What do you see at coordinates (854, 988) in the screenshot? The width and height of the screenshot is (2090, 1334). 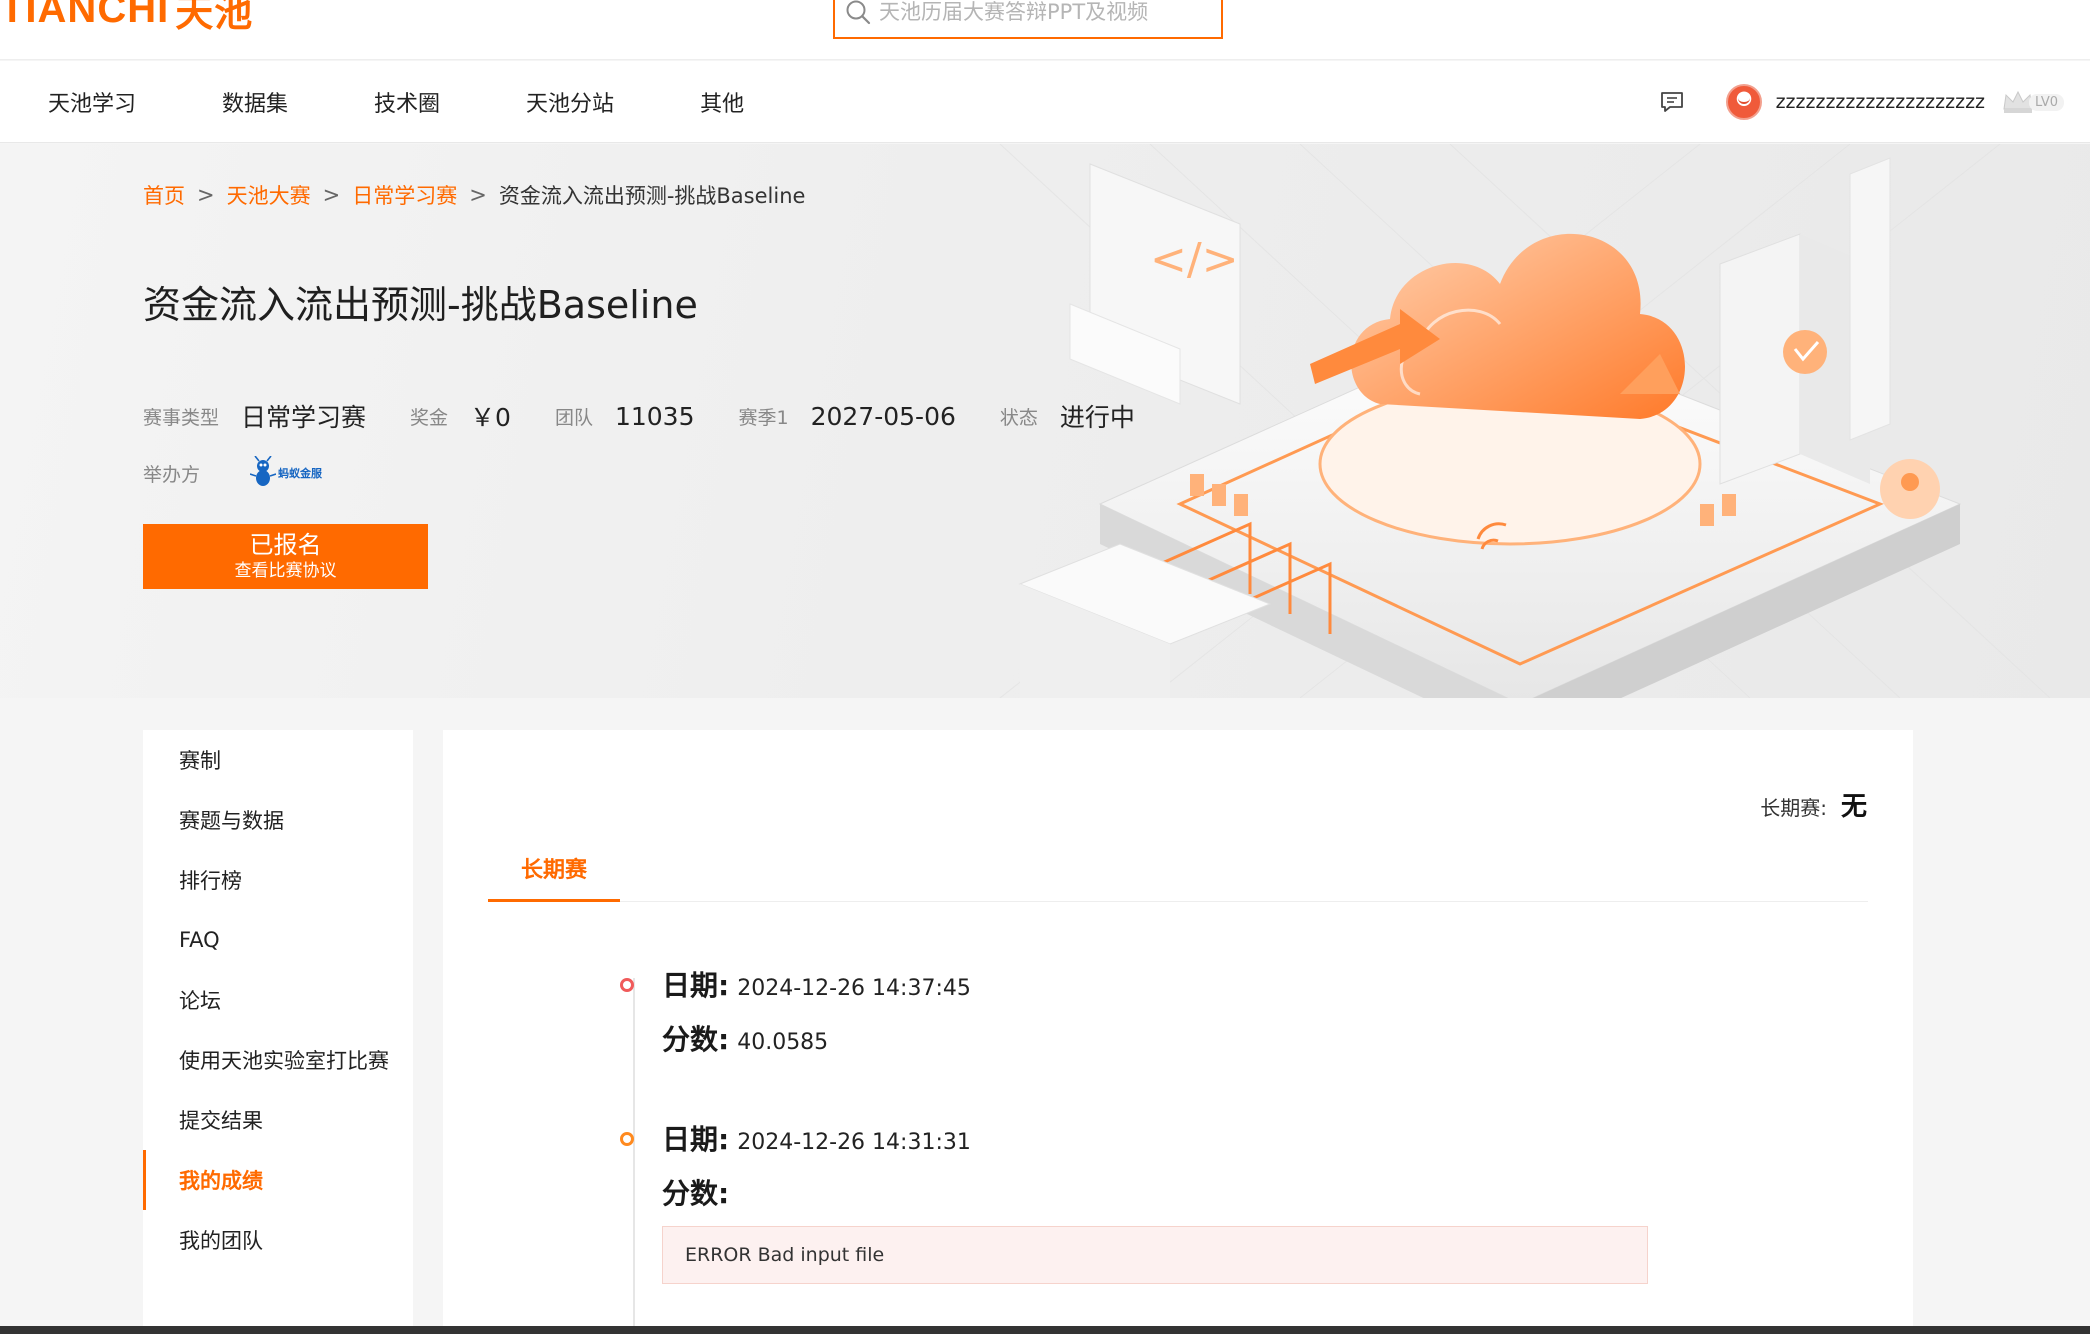 I see `date-value: 2024-12-26 14:37:45` at bounding box center [854, 988].